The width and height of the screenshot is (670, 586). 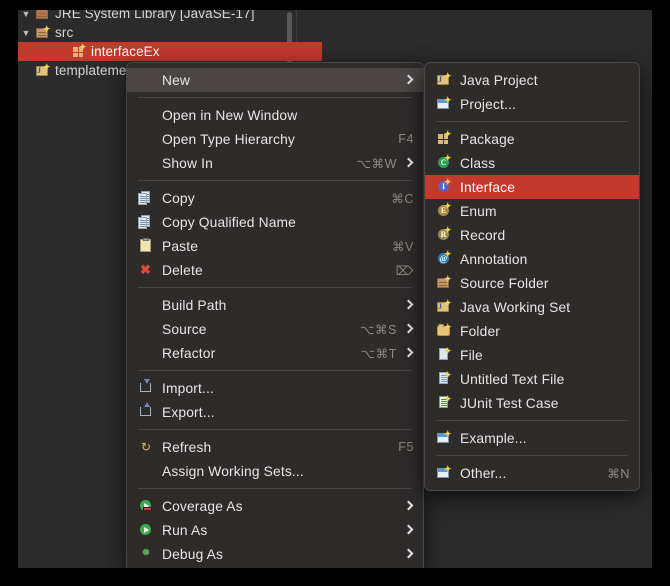 What do you see at coordinates (275, 246) in the screenshot?
I see `menu-item-paste: Paste ⌘V` at bounding box center [275, 246].